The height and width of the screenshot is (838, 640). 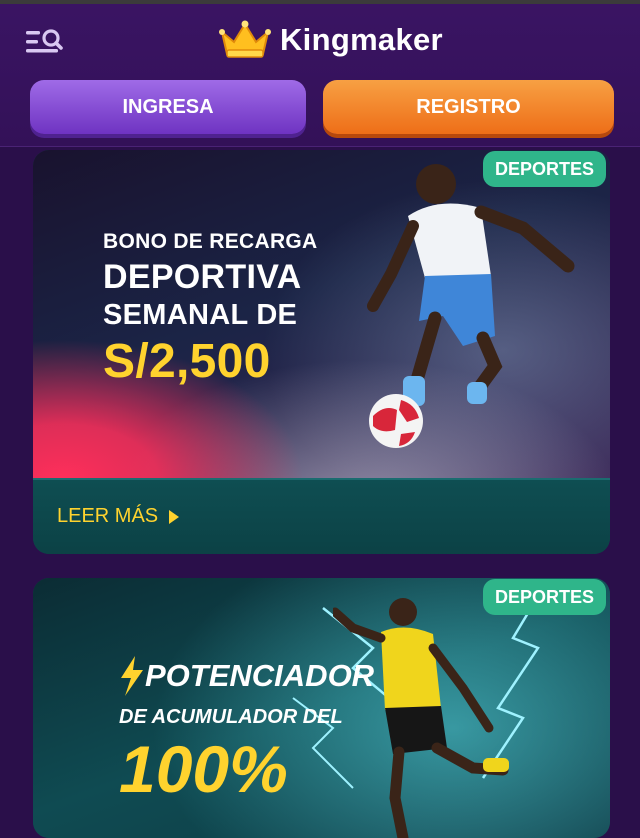 I want to click on promo-amount: S/2,500, so click(x=187, y=361).